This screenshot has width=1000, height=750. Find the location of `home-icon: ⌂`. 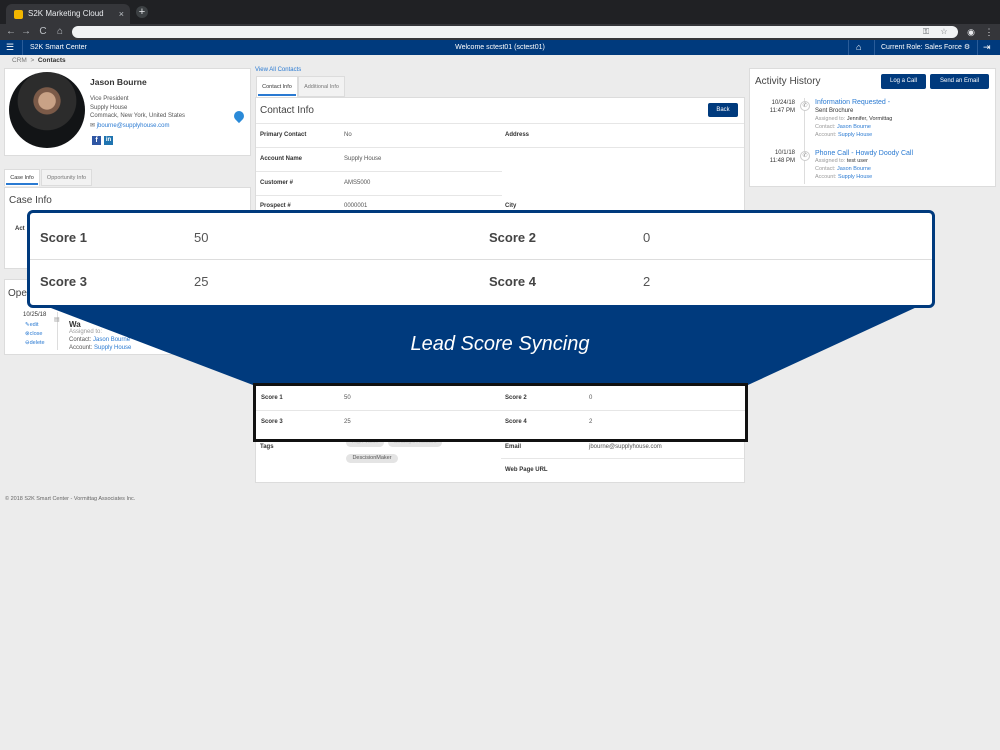

home-icon: ⌂ is located at coordinates (858, 47).